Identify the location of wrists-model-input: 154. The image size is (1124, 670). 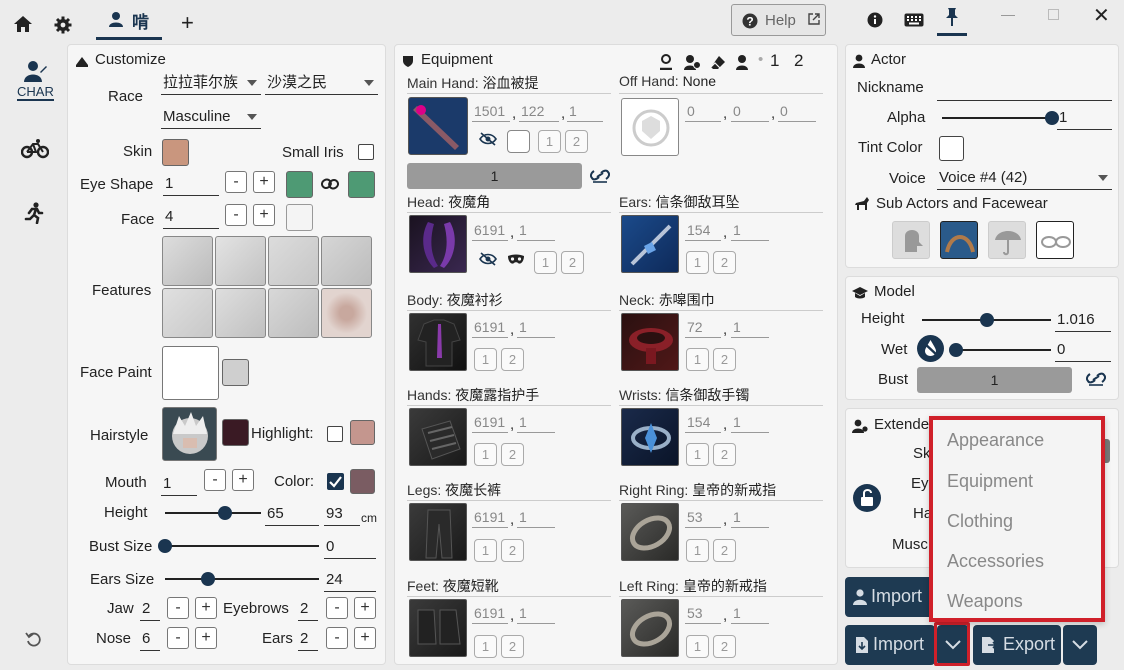
(703, 422).